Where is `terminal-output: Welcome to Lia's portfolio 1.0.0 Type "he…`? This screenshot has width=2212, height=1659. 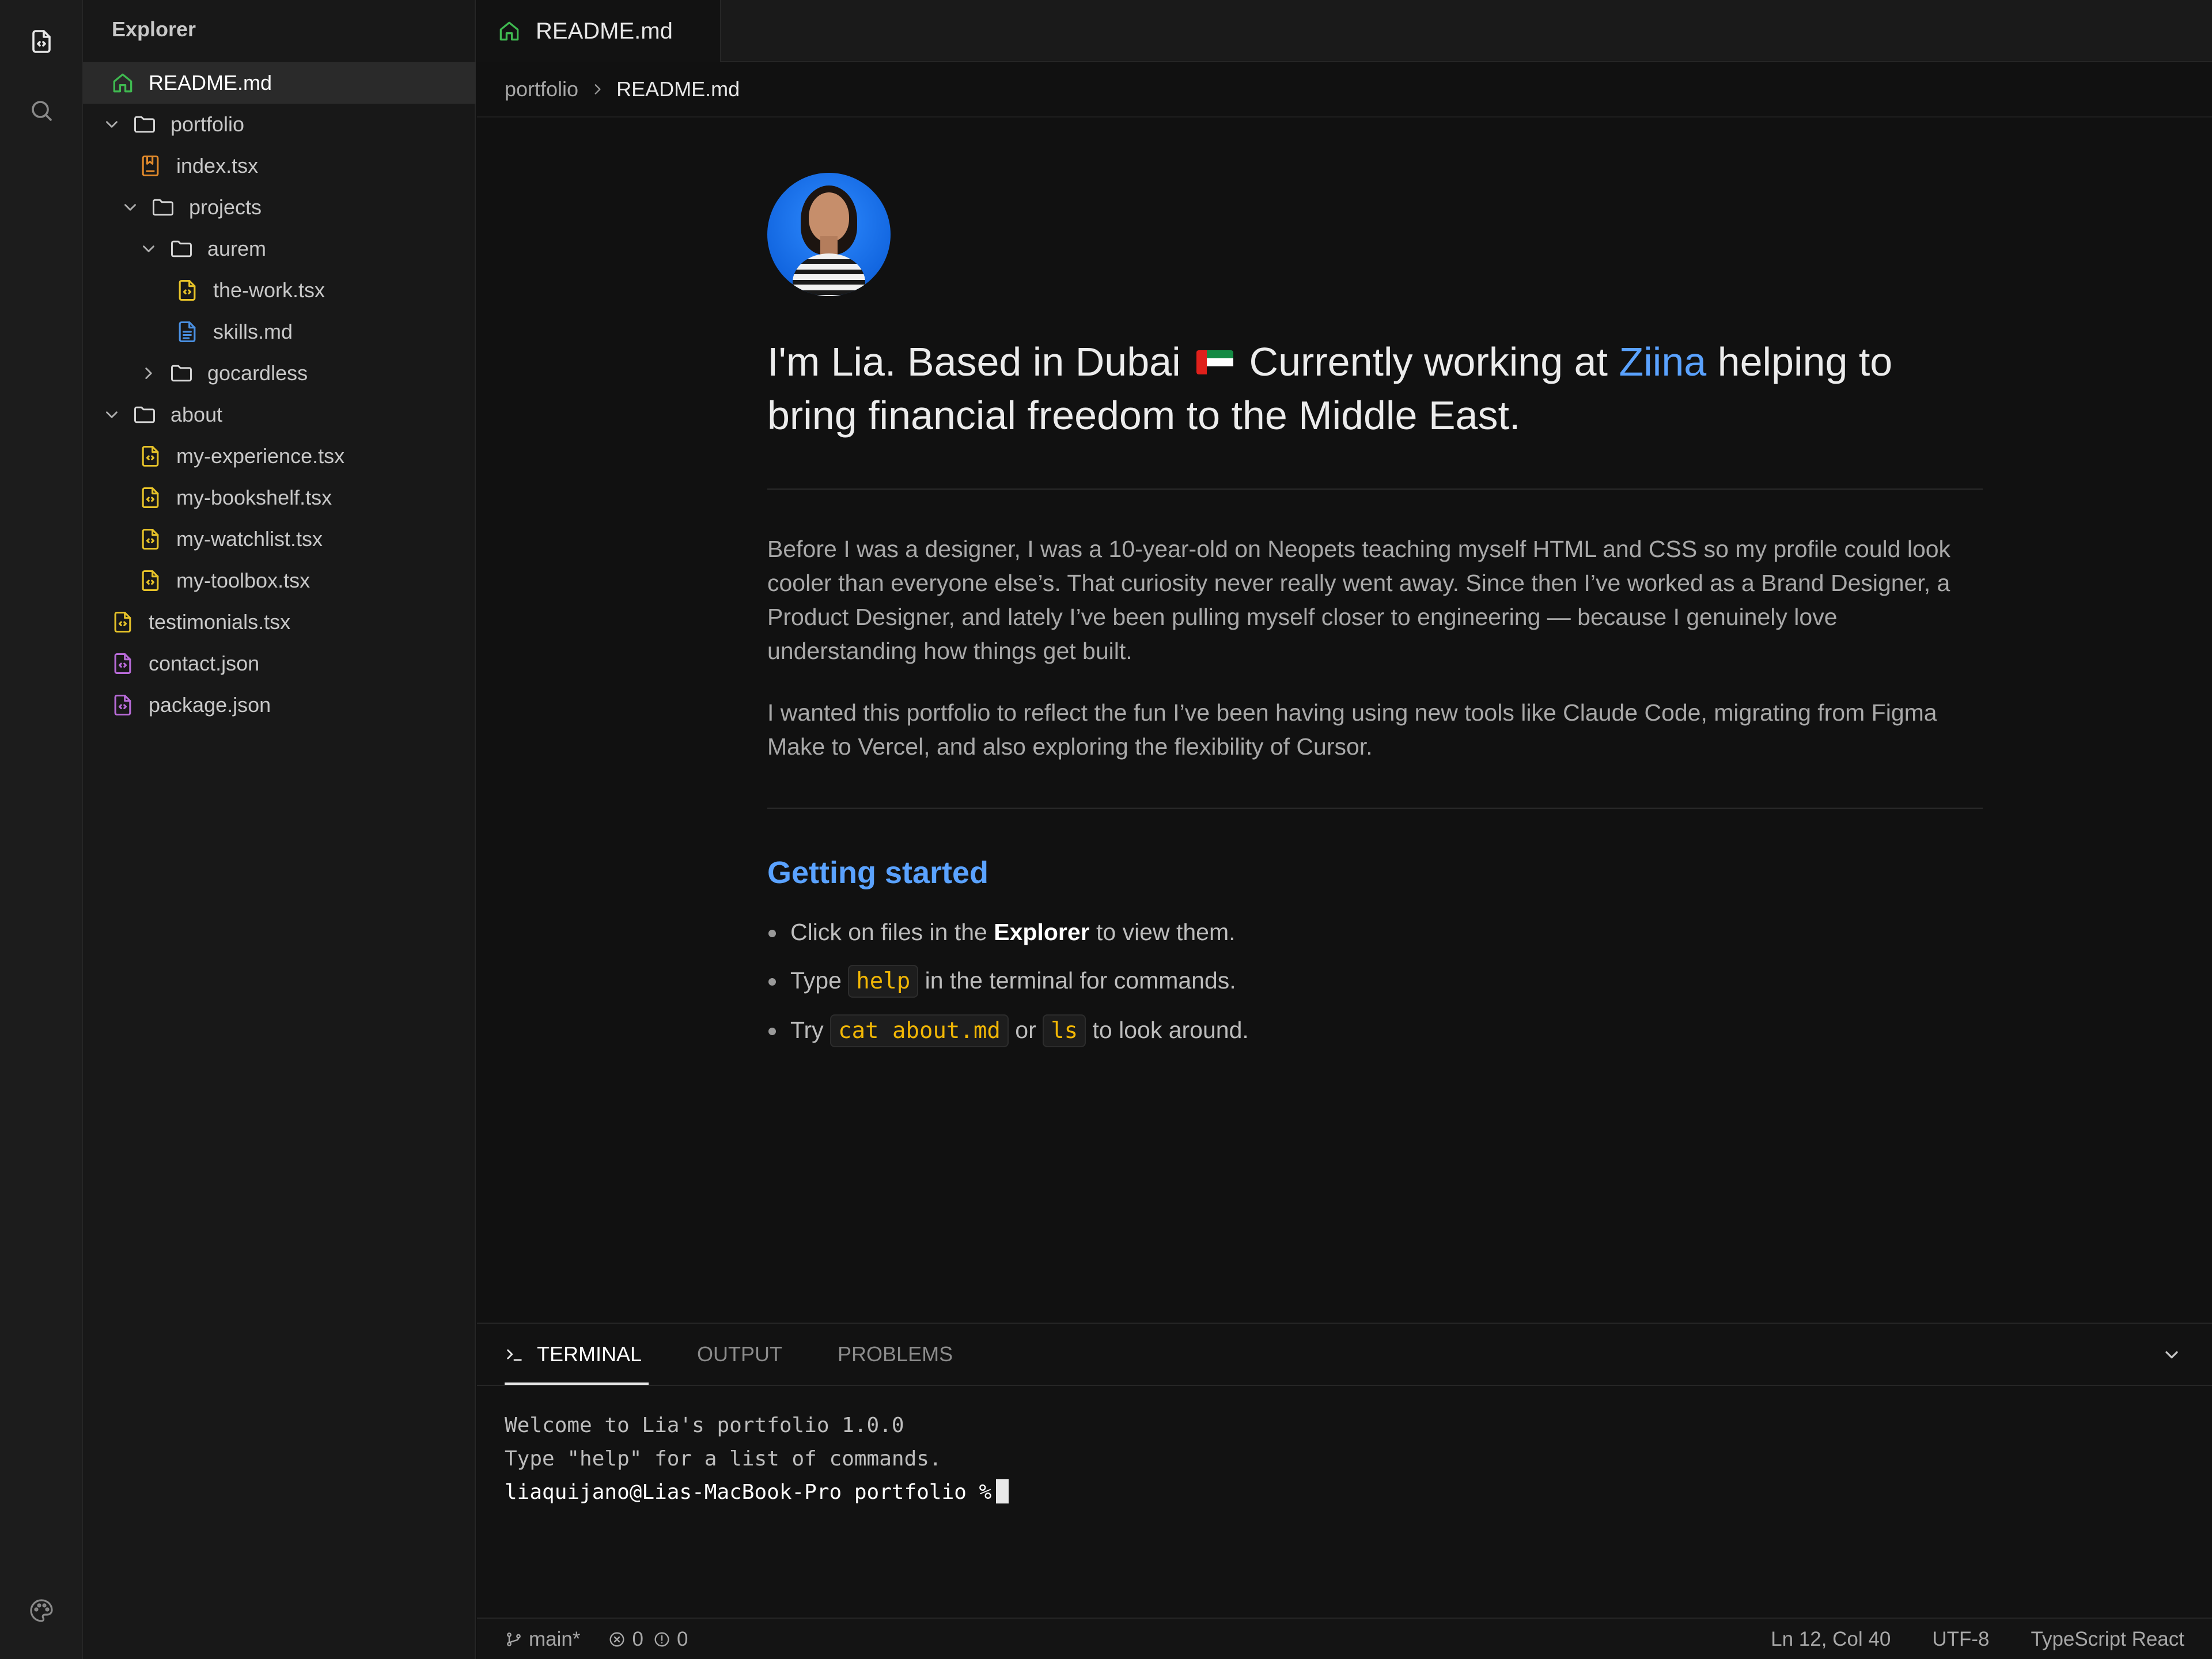
terminal-output: Welcome to Lia's portfolio 1.0.0 Type "he… is located at coordinates (757, 1459).